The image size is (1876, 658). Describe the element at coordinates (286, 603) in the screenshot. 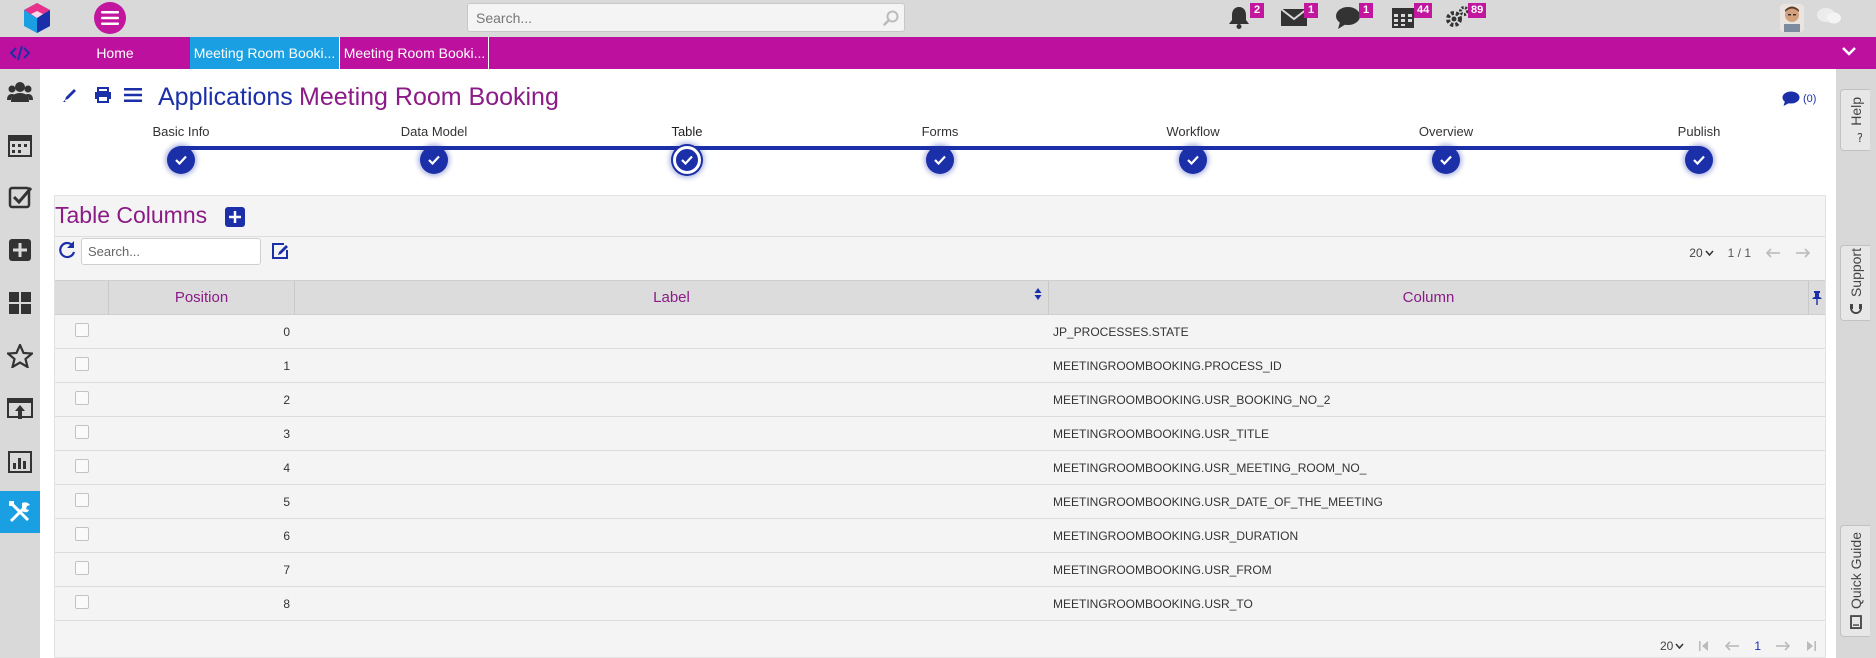

I see `cell-position: 8` at that location.